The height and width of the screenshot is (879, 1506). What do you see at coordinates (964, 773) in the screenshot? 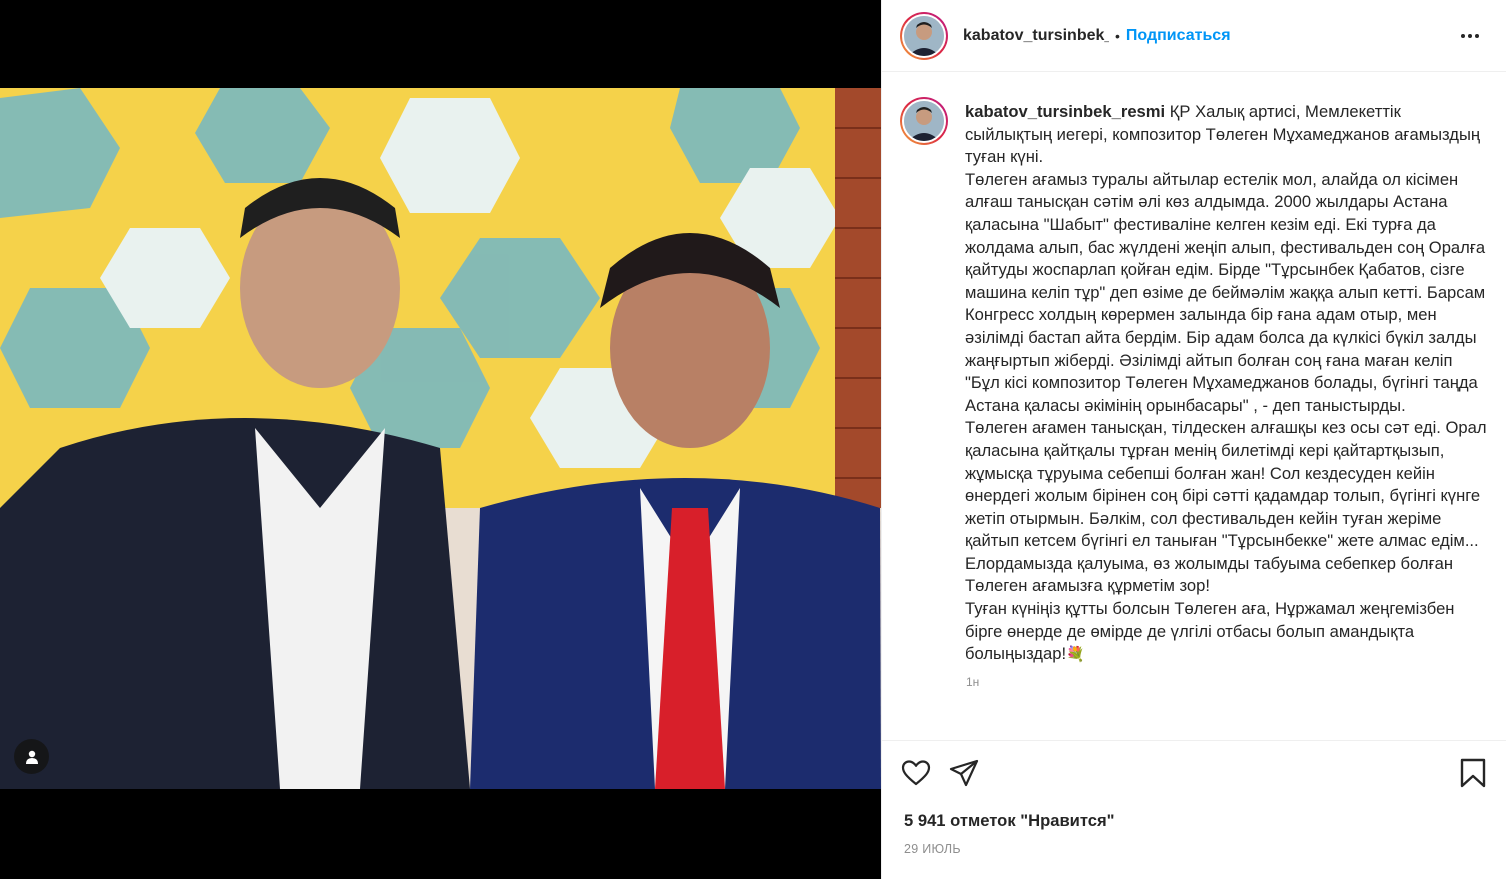
I see `share-icon` at bounding box center [964, 773].